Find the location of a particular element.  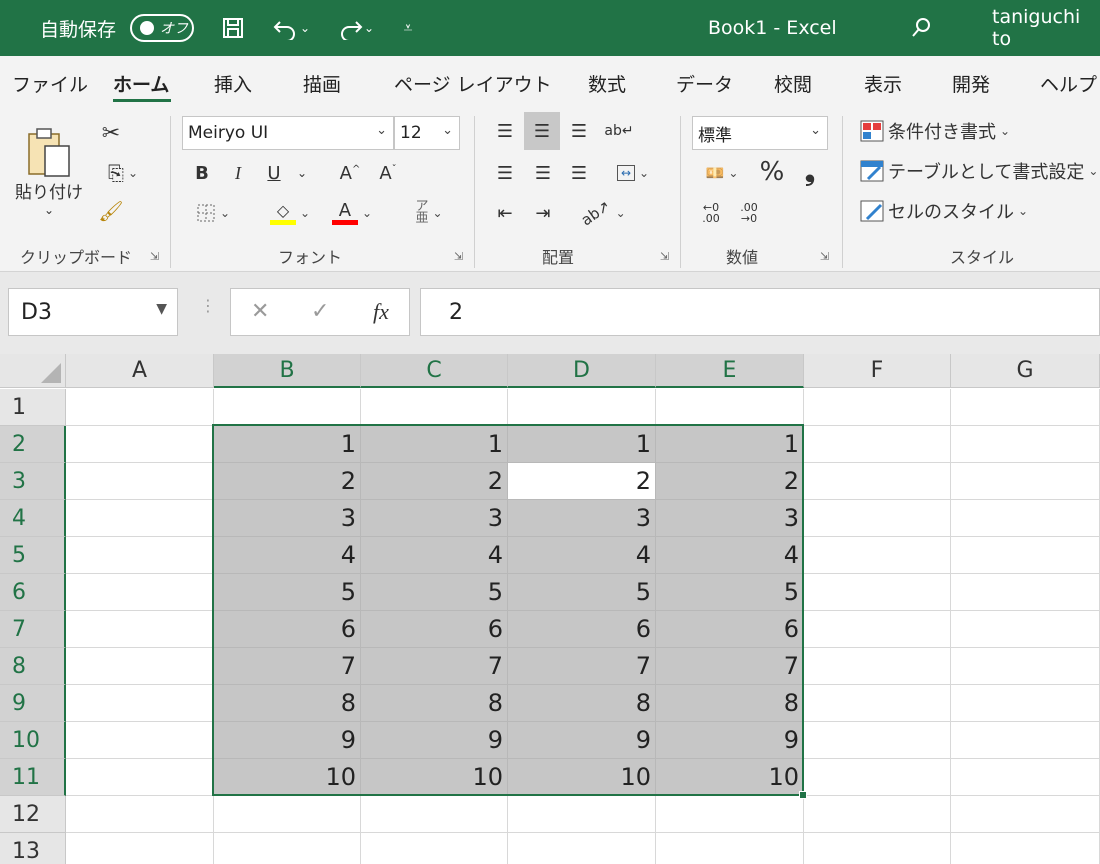

tab-developer: 開発 is located at coordinates (971, 83).